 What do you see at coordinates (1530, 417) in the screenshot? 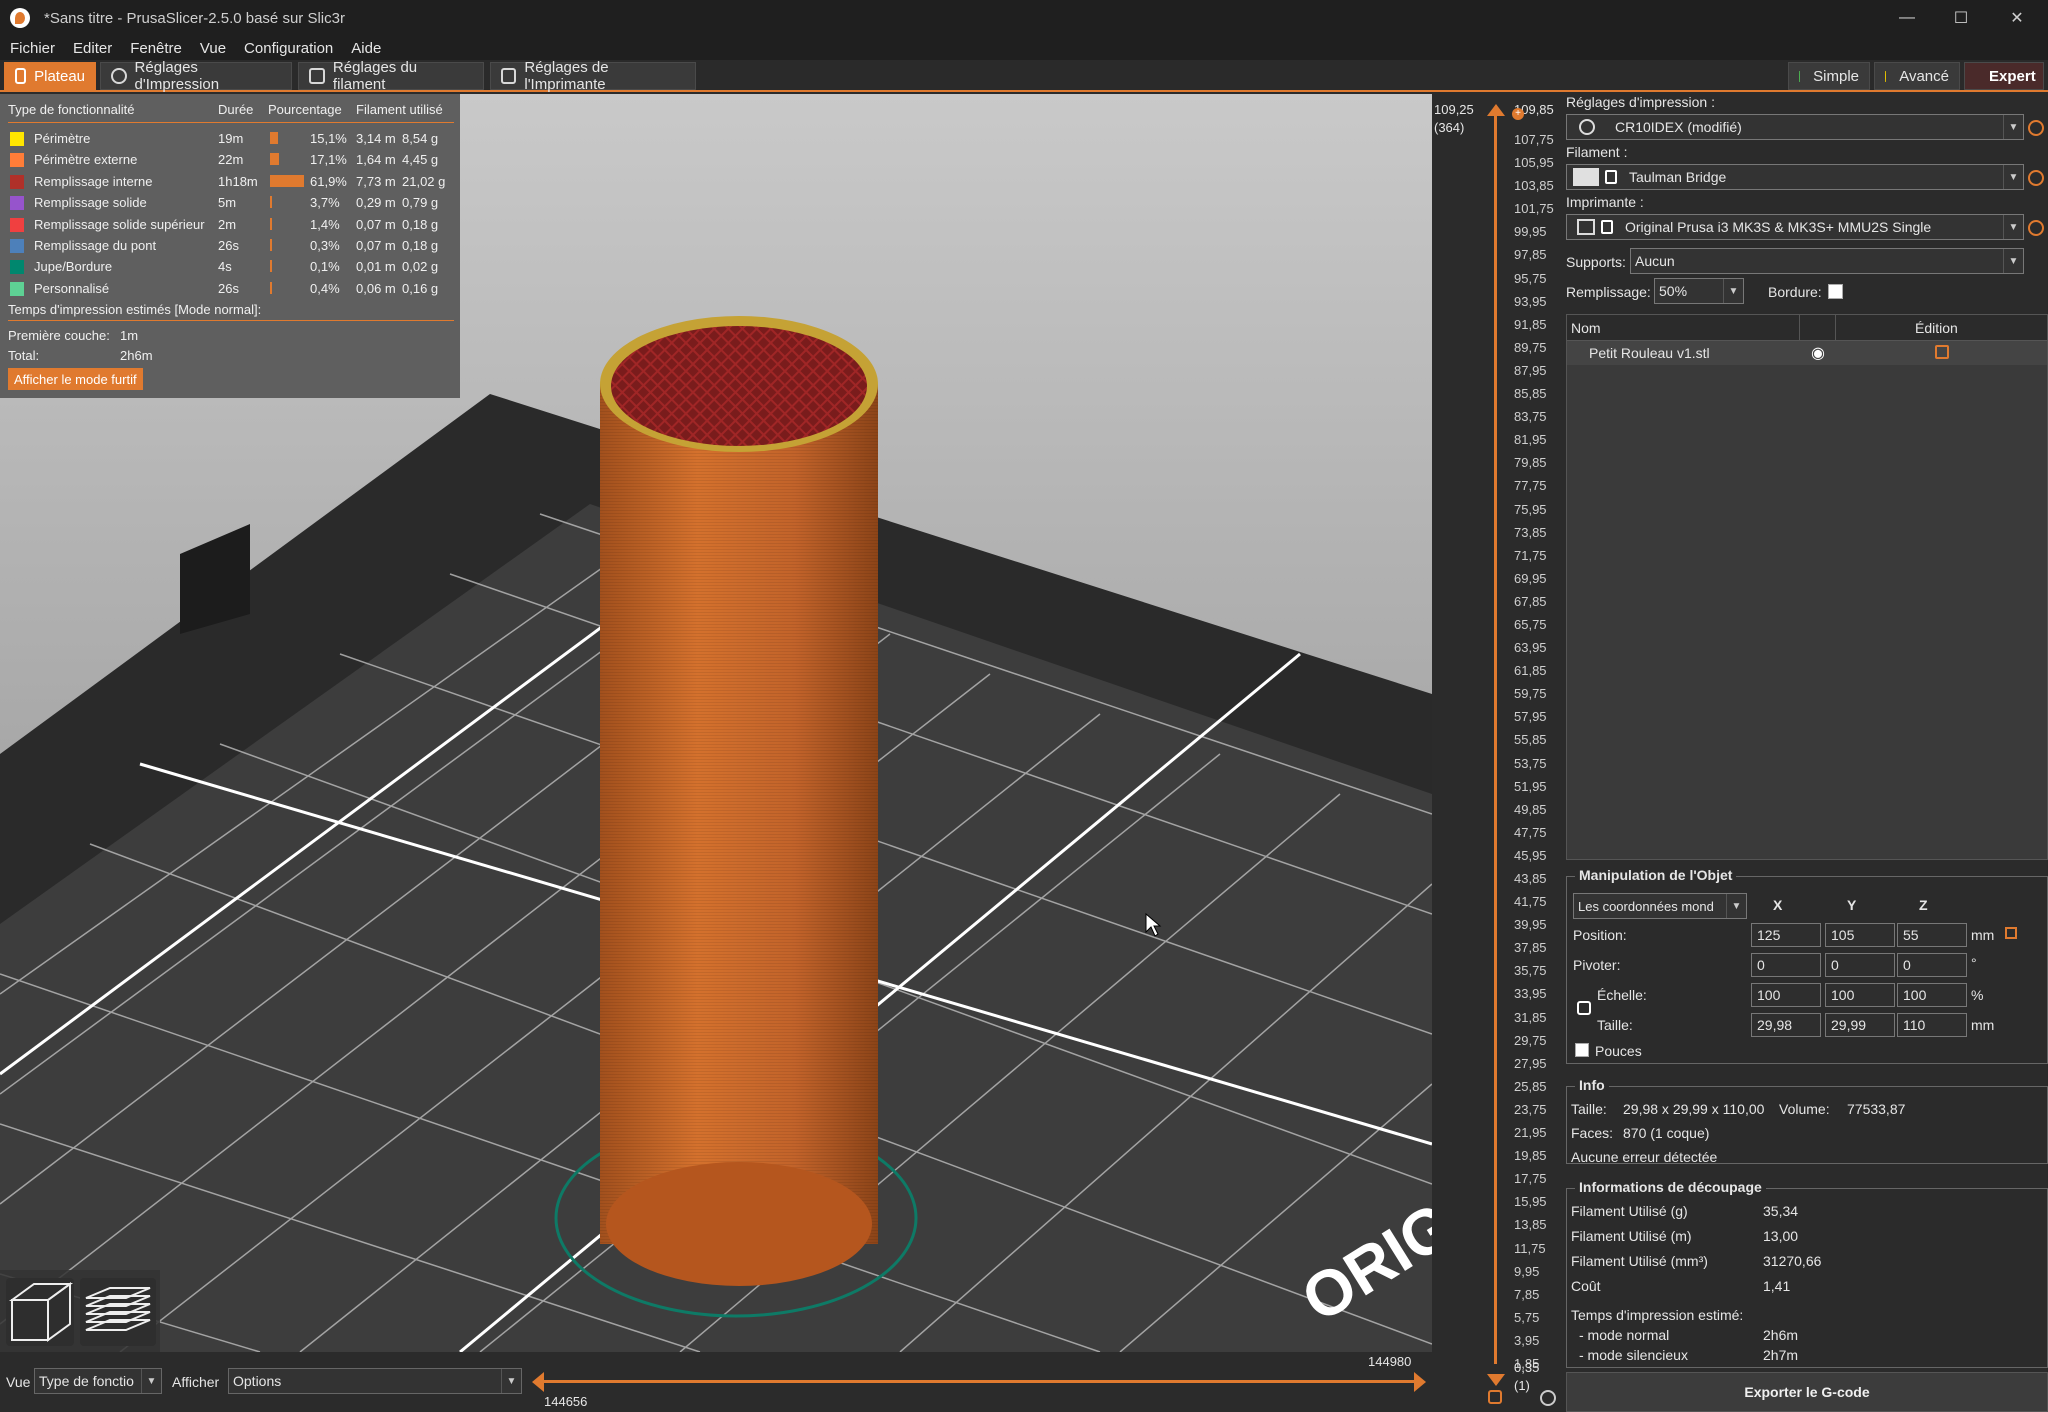
I see `layer-tick-label: 83,75` at bounding box center [1530, 417].